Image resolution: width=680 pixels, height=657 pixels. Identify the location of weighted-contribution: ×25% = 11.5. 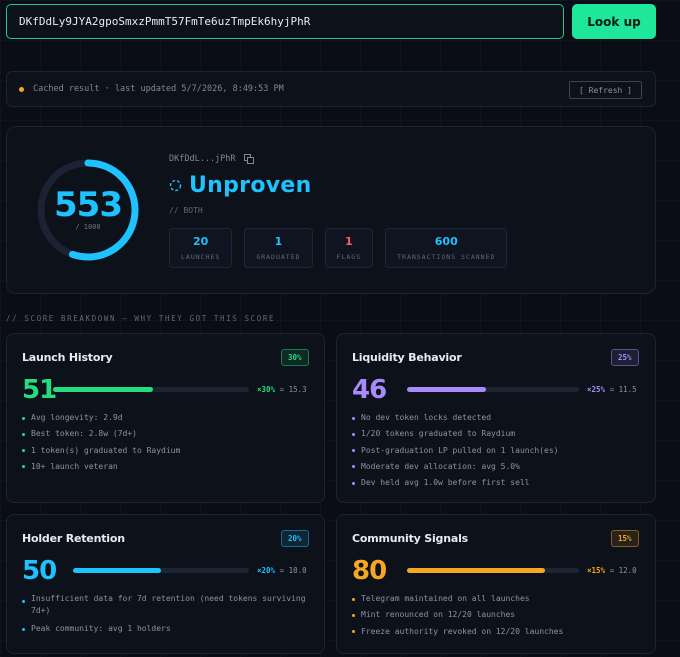
(612, 389).